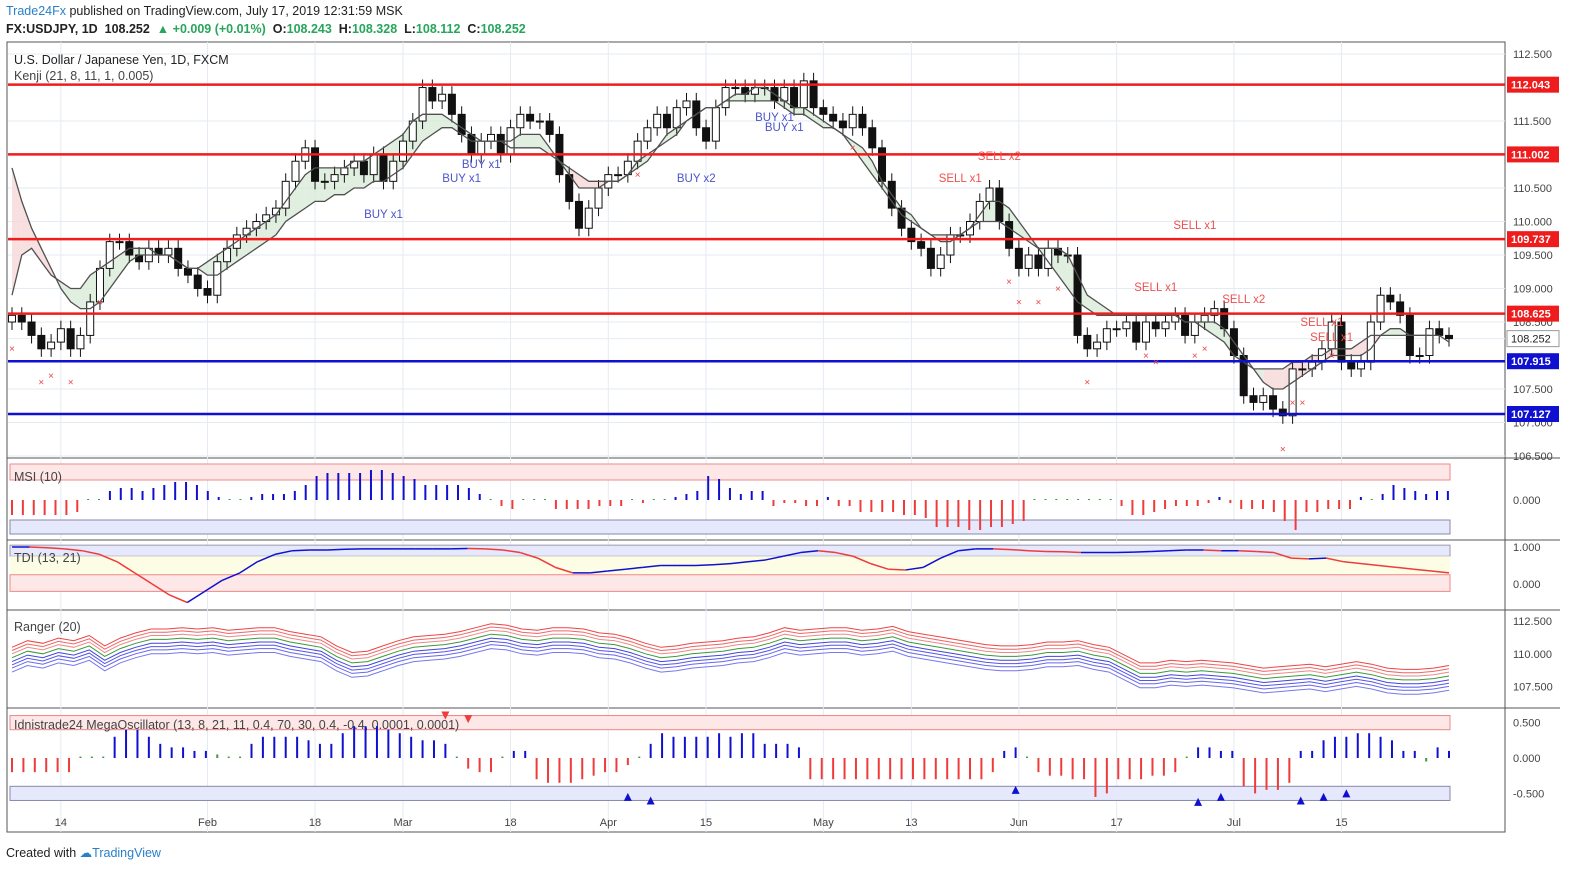  What do you see at coordinates (1019, 823) in the screenshot?
I see `x-tick-label: Jun` at bounding box center [1019, 823].